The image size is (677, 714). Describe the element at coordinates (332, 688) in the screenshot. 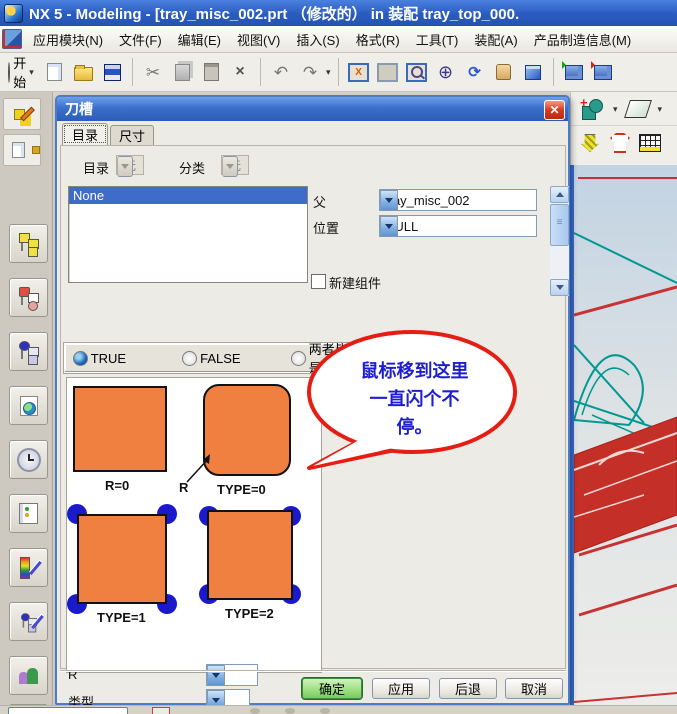

I see `ok-button: 确定` at that location.